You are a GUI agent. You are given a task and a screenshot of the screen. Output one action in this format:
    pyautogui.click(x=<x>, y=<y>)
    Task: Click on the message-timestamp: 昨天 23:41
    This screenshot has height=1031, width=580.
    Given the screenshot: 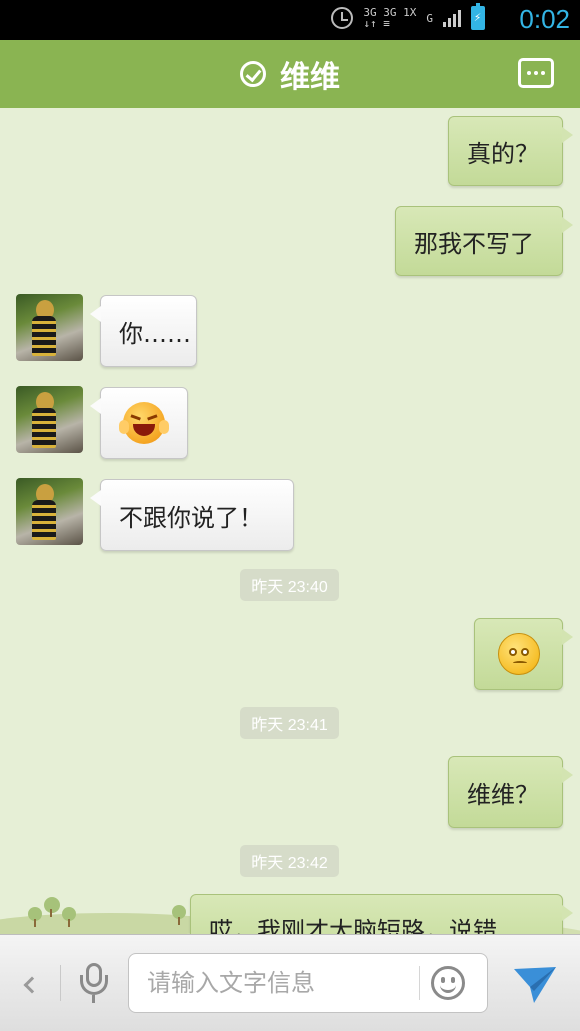 What is the action you would take?
    pyautogui.click(x=289, y=723)
    